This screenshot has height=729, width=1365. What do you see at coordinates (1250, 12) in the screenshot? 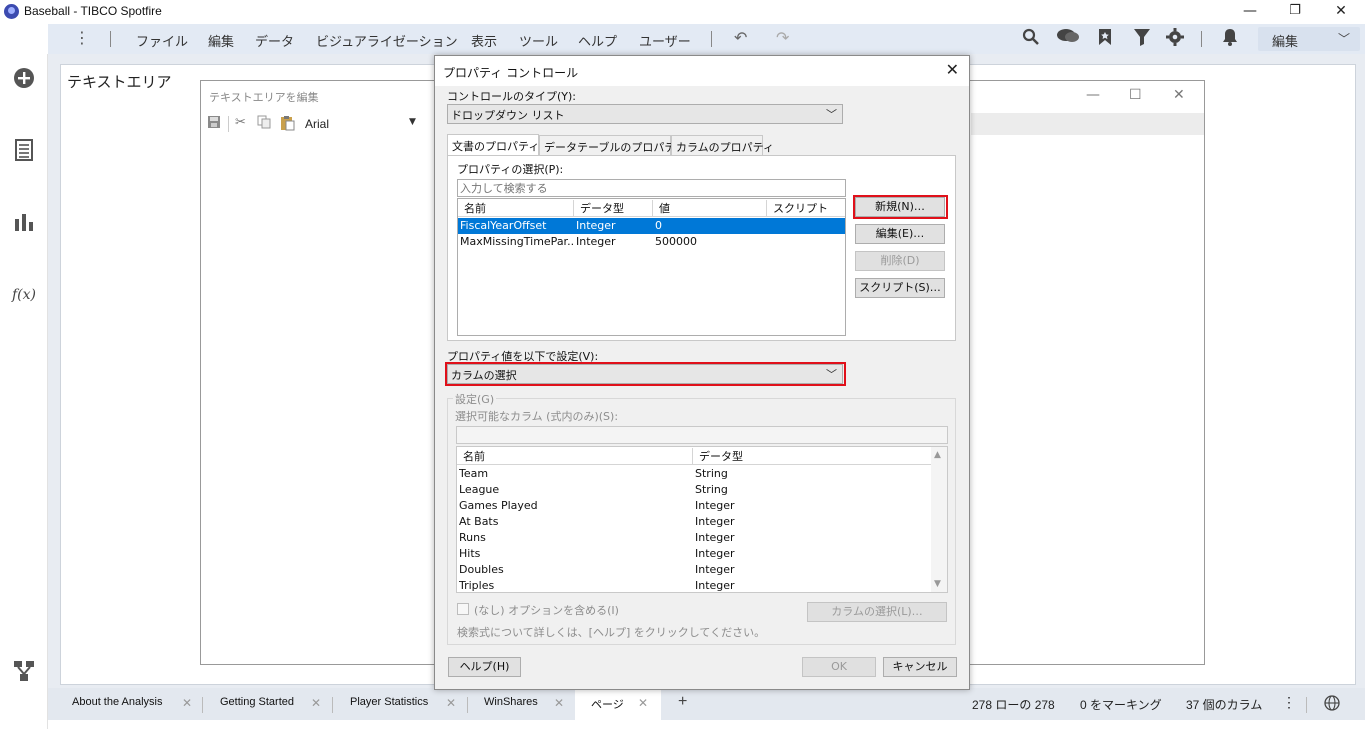
I see `minimize-button: —` at bounding box center [1250, 12].